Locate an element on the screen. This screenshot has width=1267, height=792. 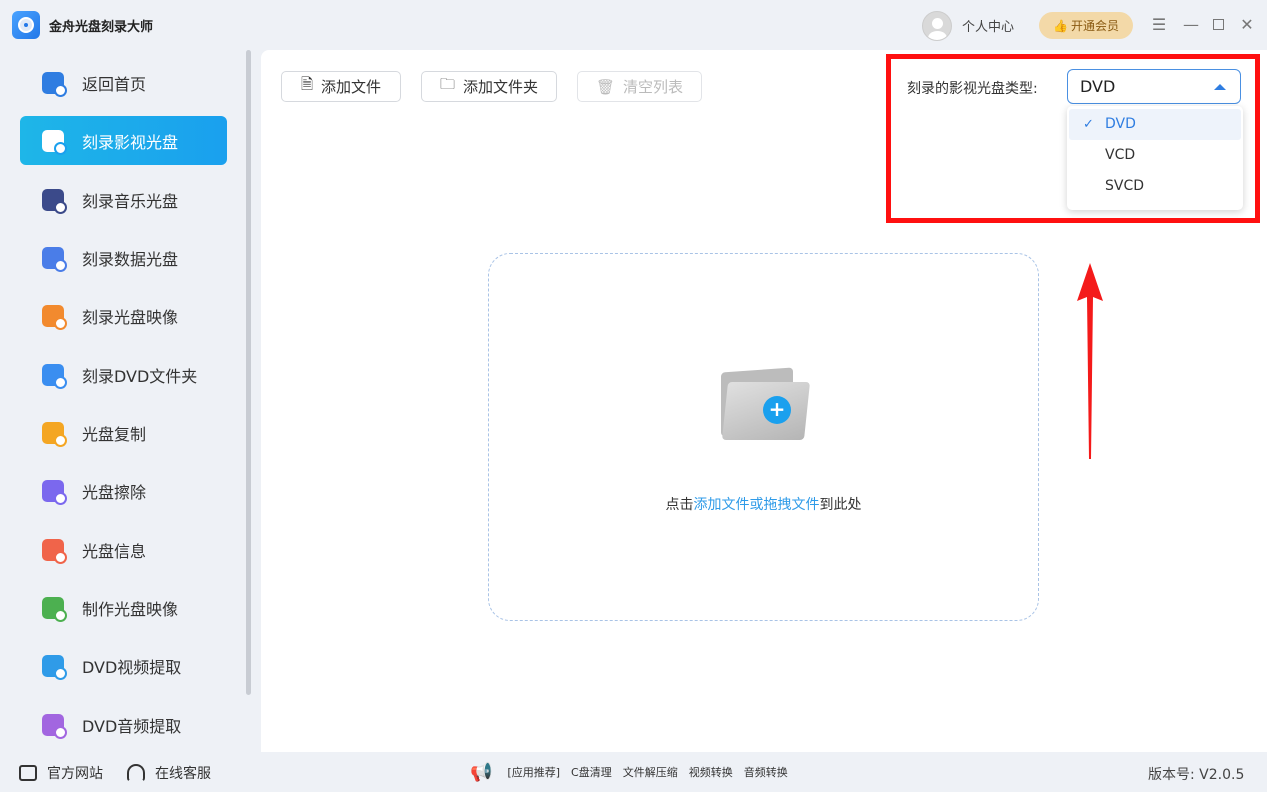
promo-unzip: 文件解压缩 is located at coordinates (650, 772).